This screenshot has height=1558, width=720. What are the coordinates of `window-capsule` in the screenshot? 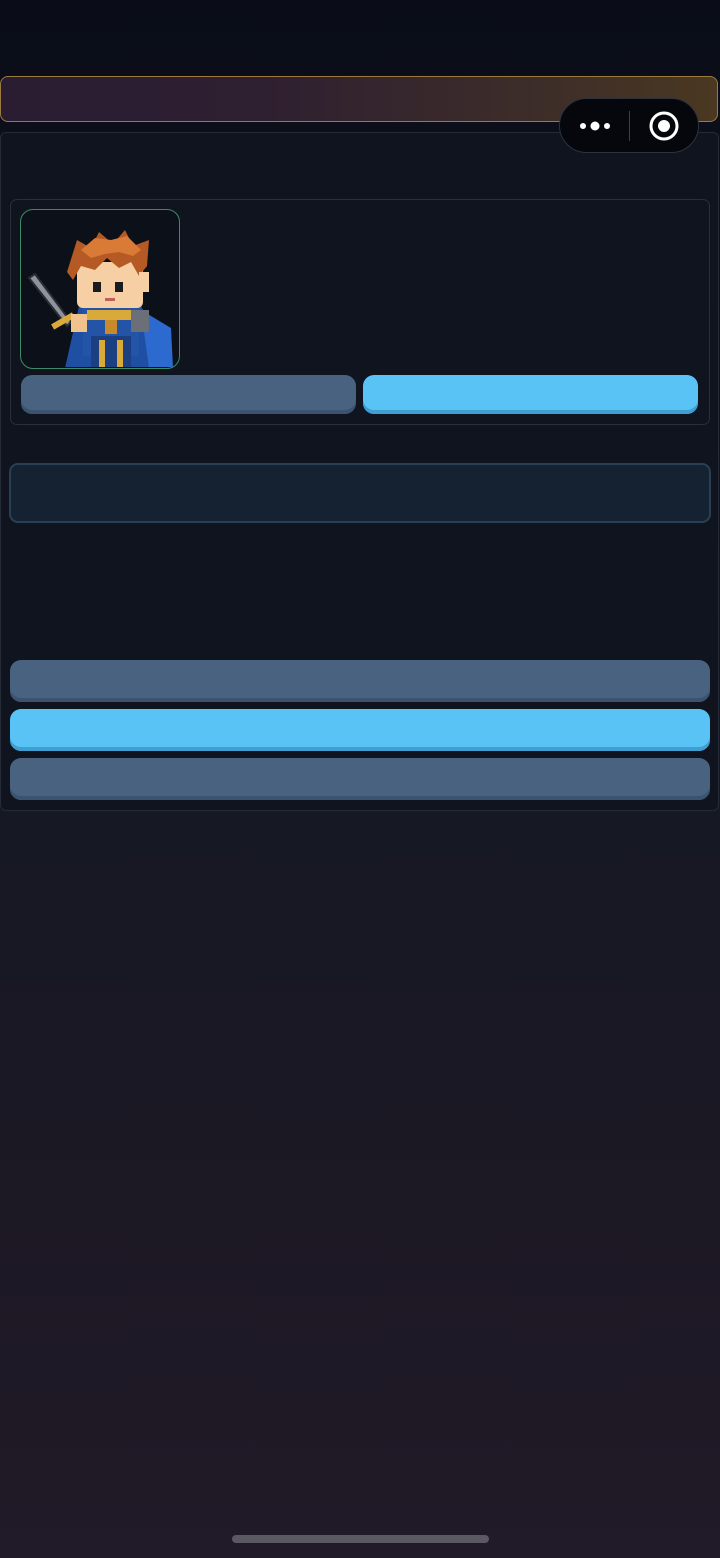 It's located at (629, 125).